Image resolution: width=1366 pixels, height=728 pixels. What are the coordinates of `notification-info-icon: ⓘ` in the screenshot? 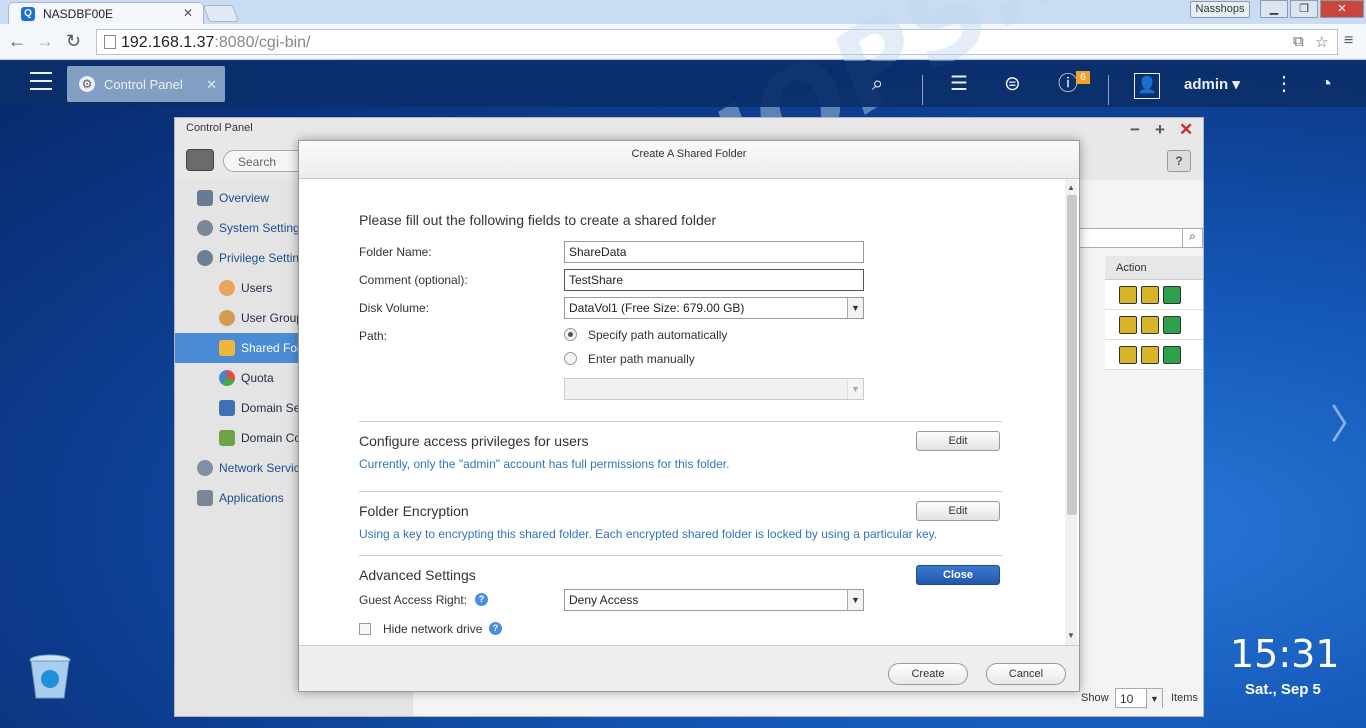 It's located at (1068, 84).